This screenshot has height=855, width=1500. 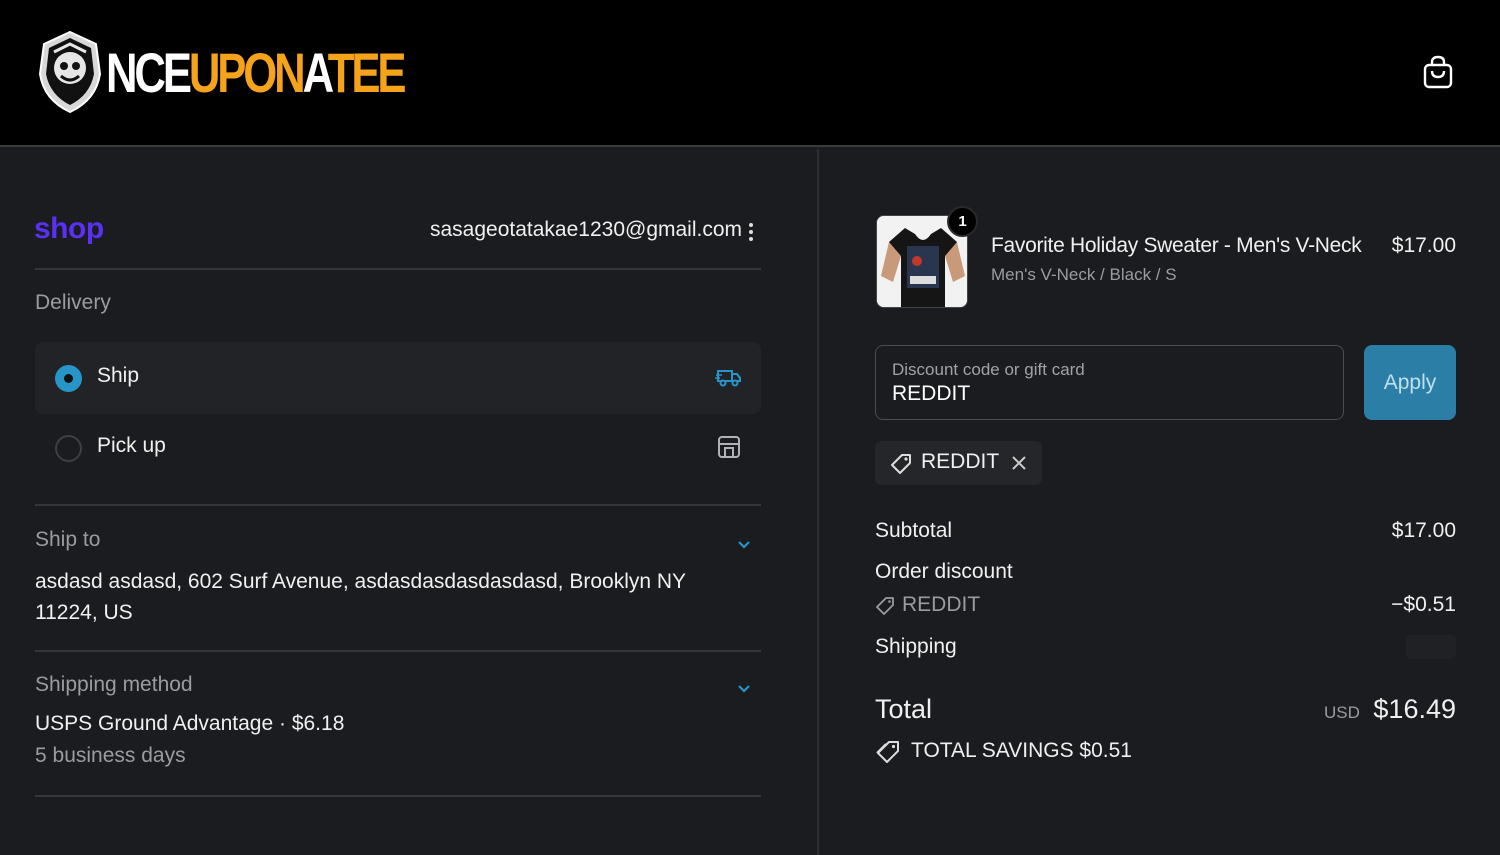 I want to click on discount-amount: −$0.51, so click(x=1423, y=604).